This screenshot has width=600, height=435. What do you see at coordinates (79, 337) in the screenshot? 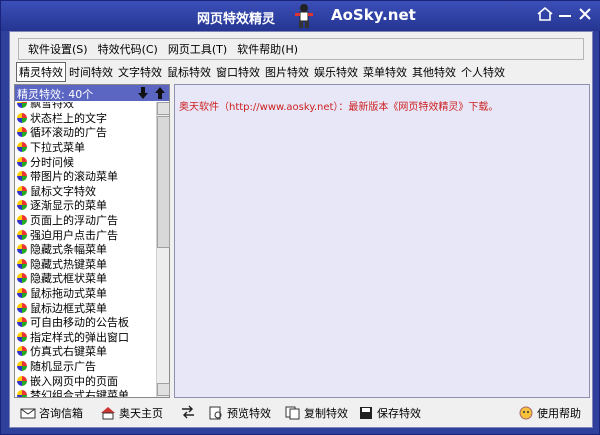
I see `effect-item-label: 指定样式的弹出窗口` at bounding box center [79, 337].